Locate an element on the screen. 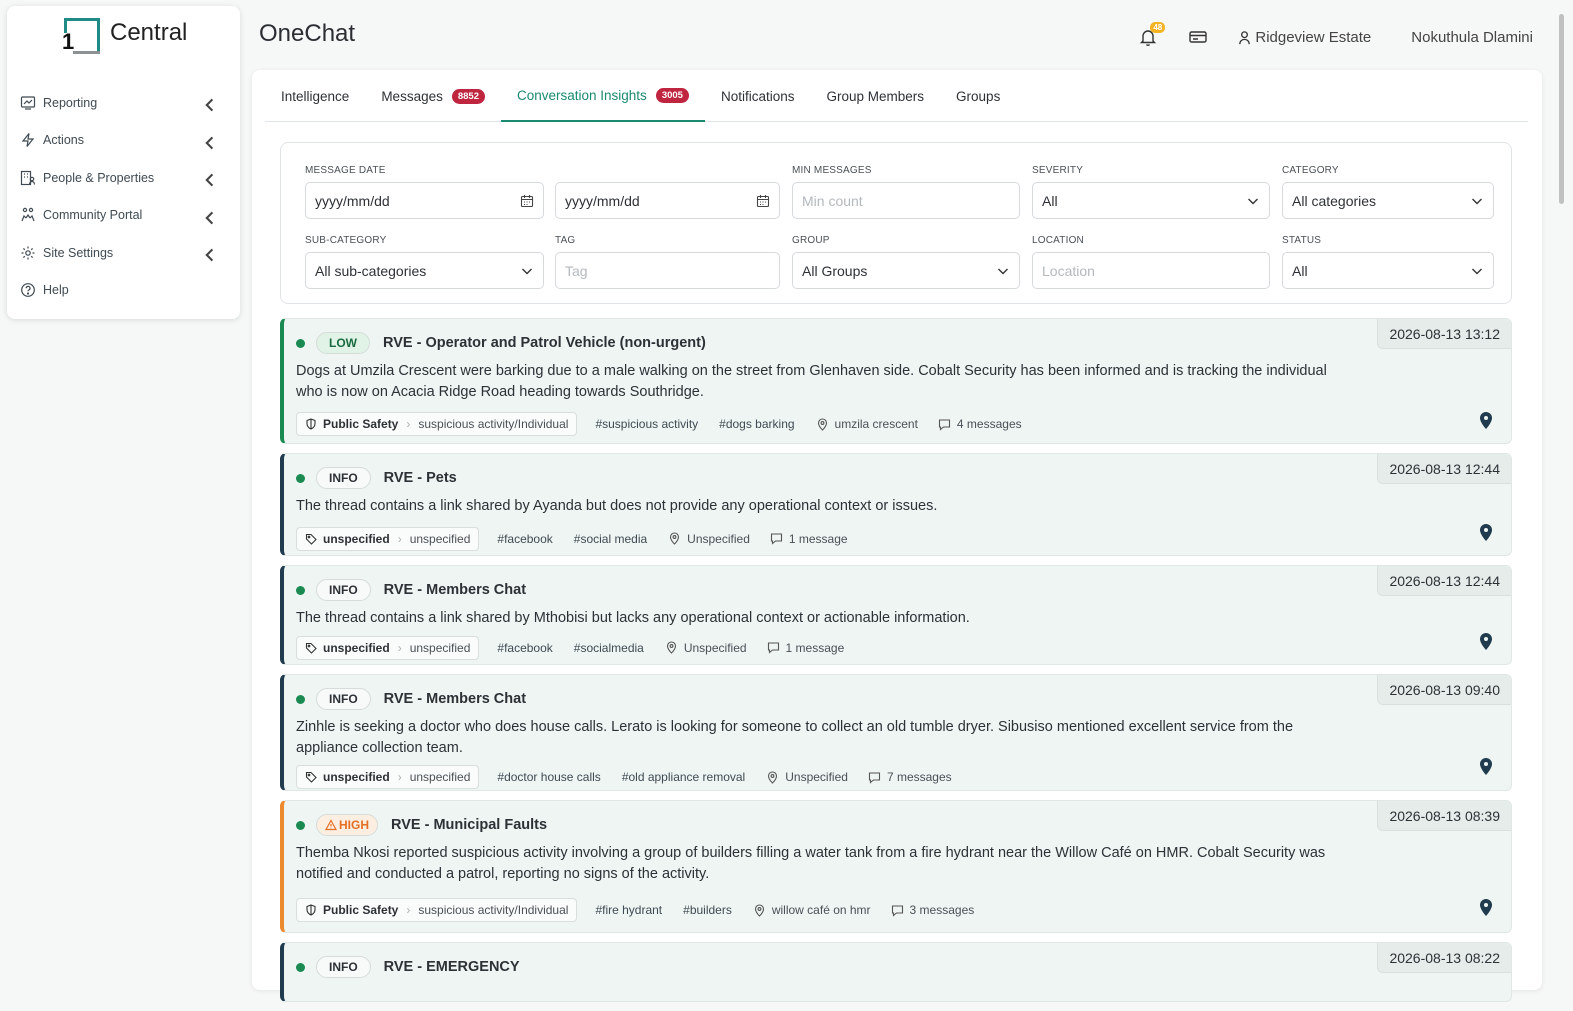 The width and height of the screenshot is (1573, 1011). card-message-count: 4 messages is located at coordinates (980, 424).